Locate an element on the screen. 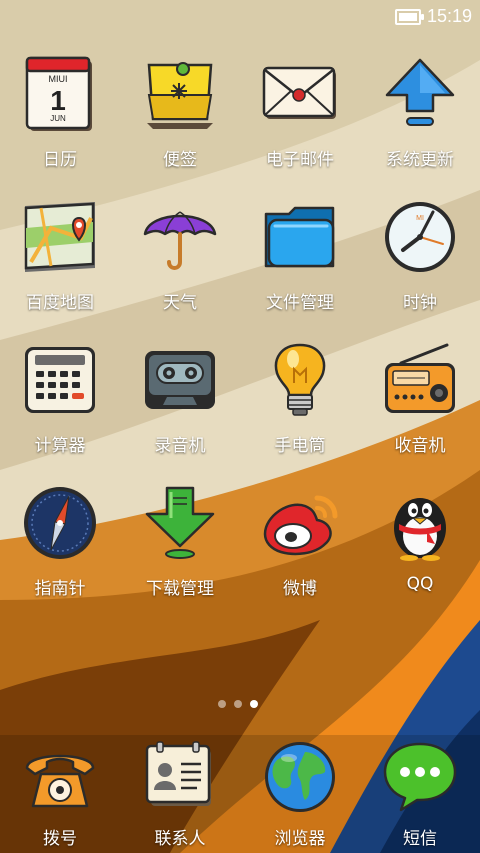  app-notes: 便签 is located at coordinates (180, 112).